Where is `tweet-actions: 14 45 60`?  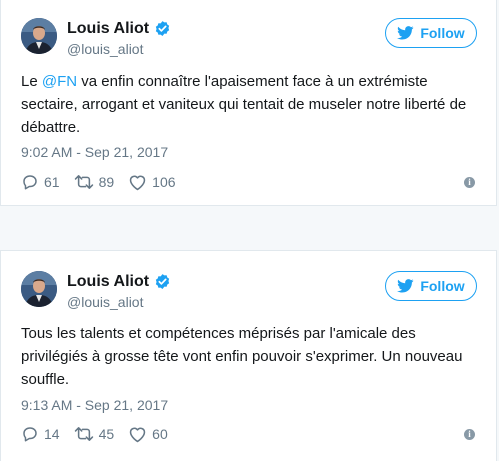
tweet-actions: 14 45 60 is located at coordinates (101, 434).